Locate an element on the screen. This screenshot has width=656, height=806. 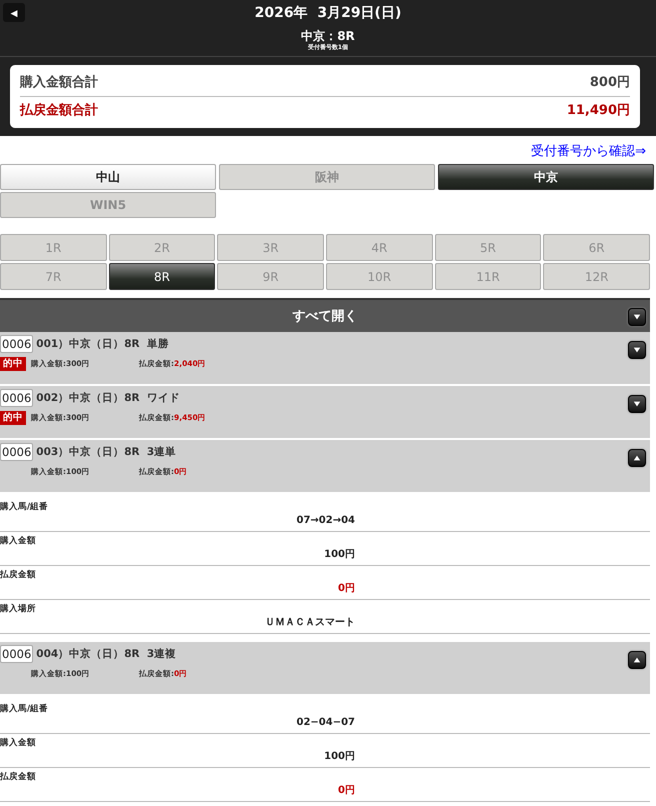
summary-label: 払戻金額合計 is located at coordinates (59, 111).